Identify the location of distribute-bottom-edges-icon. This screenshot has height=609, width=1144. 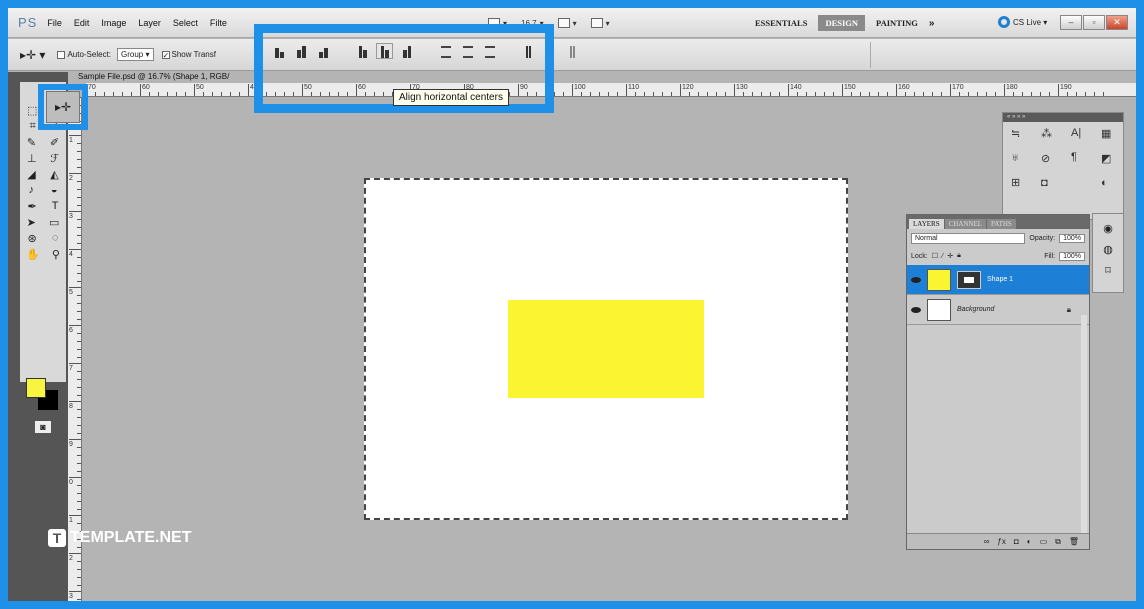
(489, 51).